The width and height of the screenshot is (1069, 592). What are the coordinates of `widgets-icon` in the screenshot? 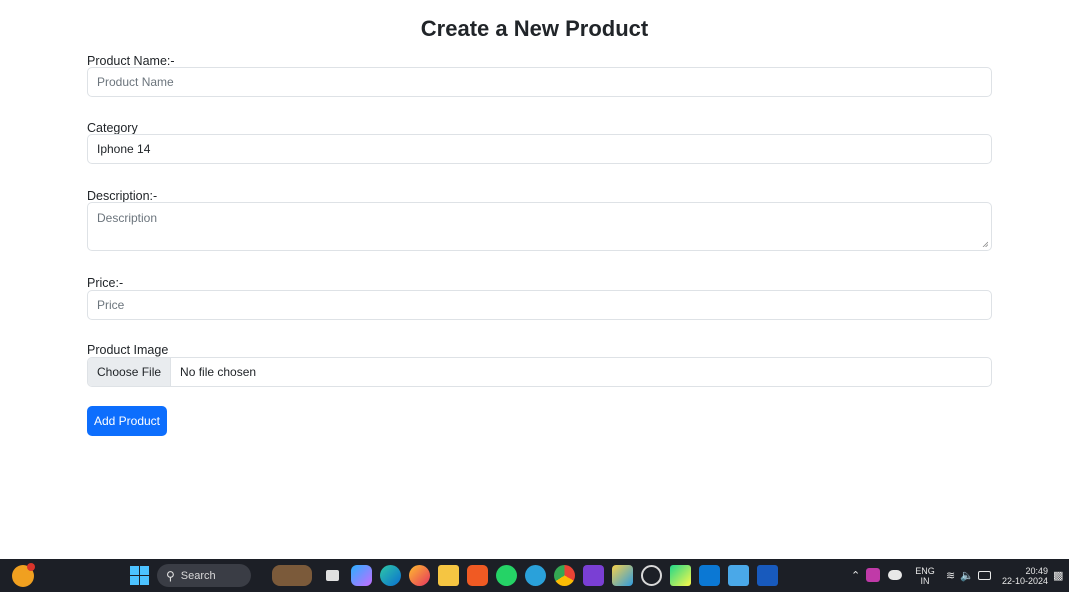 It's located at (23, 575).